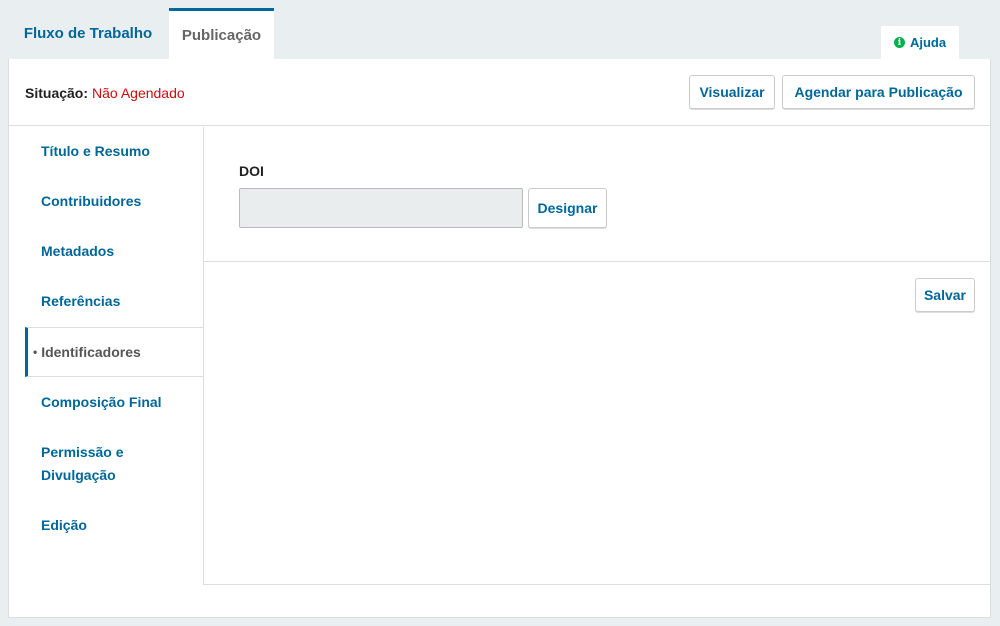 The width and height of the screenshot is (1000, 626). I want to click on tab-bar: Fluxo de Trabalho Publicação, so click(503, 33).